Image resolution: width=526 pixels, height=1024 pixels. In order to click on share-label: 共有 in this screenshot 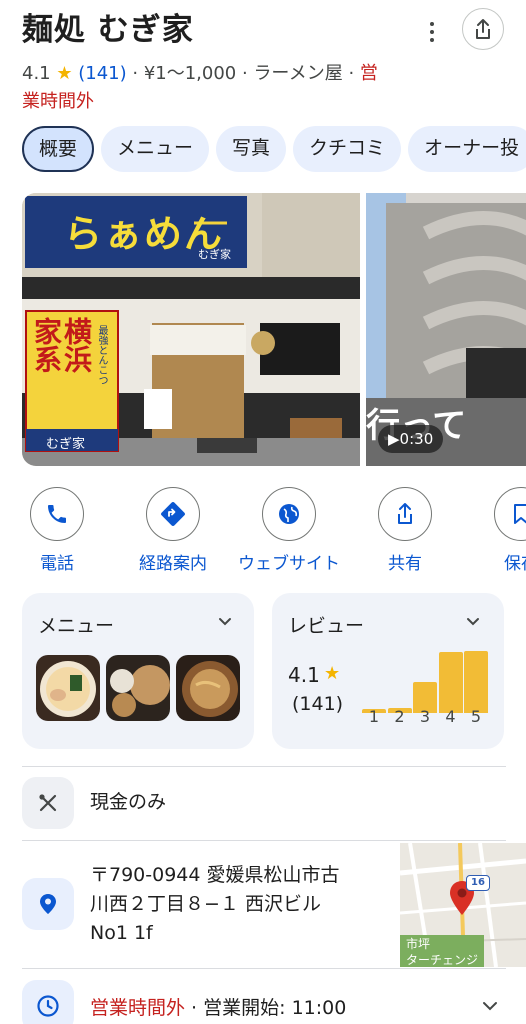, I will do `click(405, 564)`.